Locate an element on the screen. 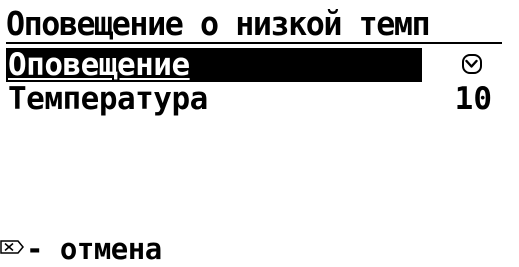  menu-item-alert: Оповещение is located at coordinates (254, 65).